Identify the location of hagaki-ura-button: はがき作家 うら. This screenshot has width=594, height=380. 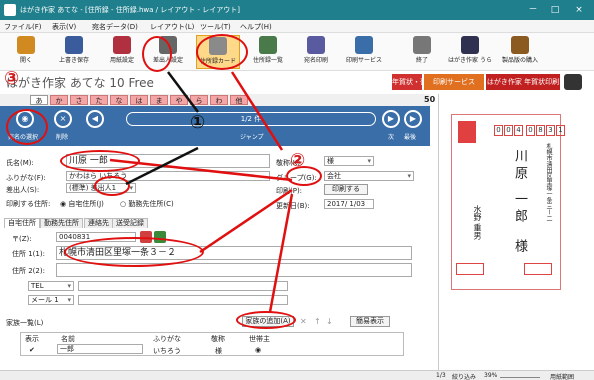
(470, 52).